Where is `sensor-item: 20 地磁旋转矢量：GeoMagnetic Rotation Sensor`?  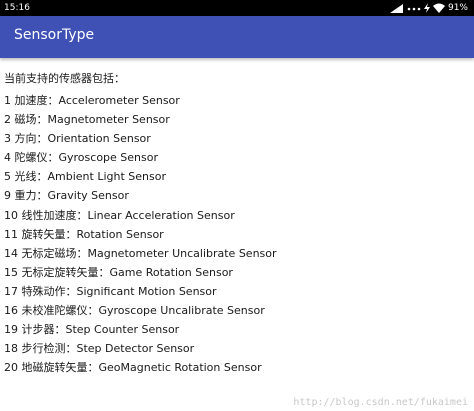
sensor-item: 20 地磁旋转矢量：GeoMagnetic Rotation Sensor is located at coordinates (133, 368).